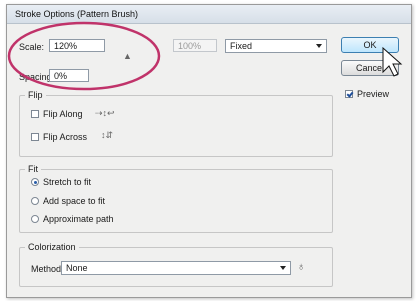 This screenshot has width=416, height=301. What do you see at coordinates (392, 61) in the screenshot?
I see `mouse-pointer-icon` at bounding box center [392, 61].